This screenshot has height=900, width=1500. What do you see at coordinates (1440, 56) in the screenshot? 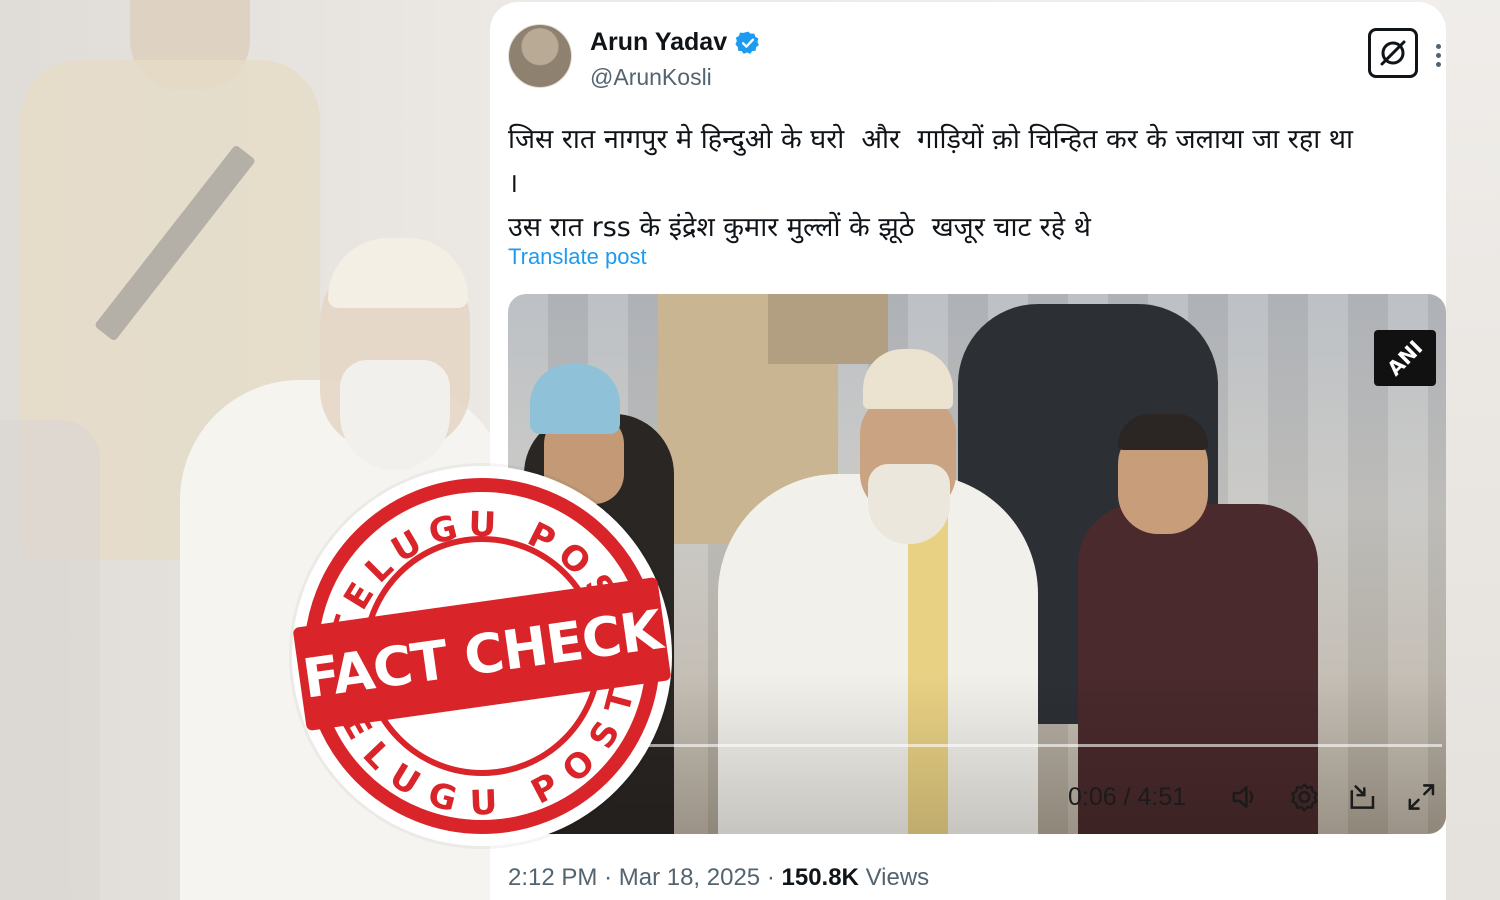
I see `more-options-icon` at bounding box center [1440, 56].